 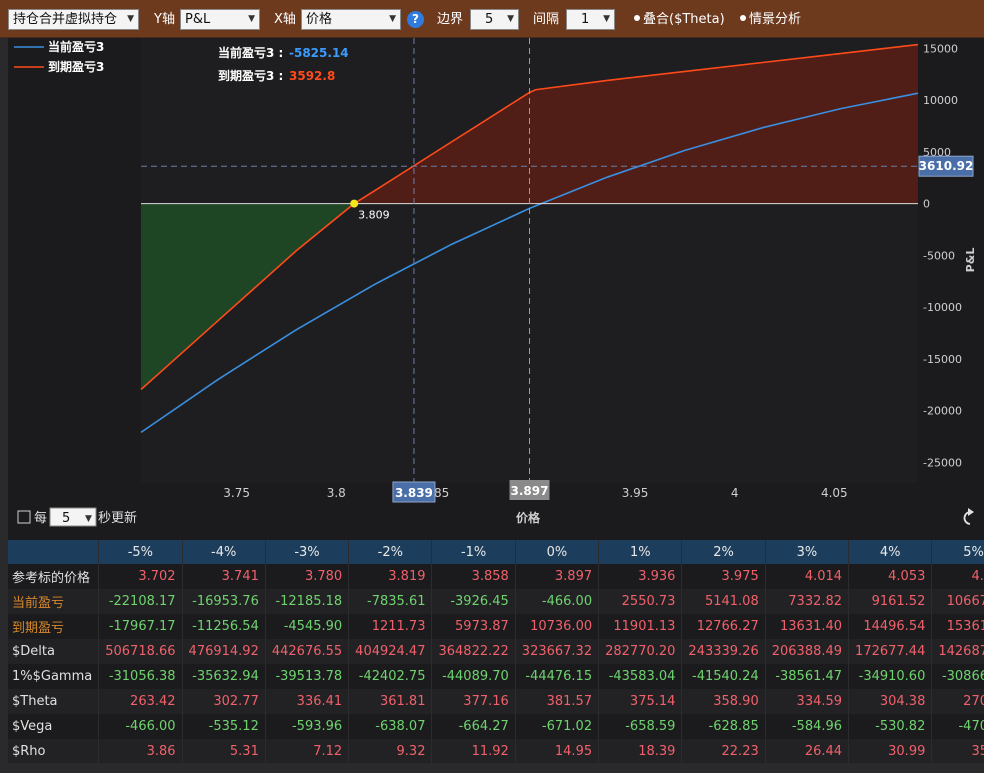 What do you see at coordinates (140, 751) in the screenshot?
I see `table-cell: 3.86` at bounding box center [140, 751].